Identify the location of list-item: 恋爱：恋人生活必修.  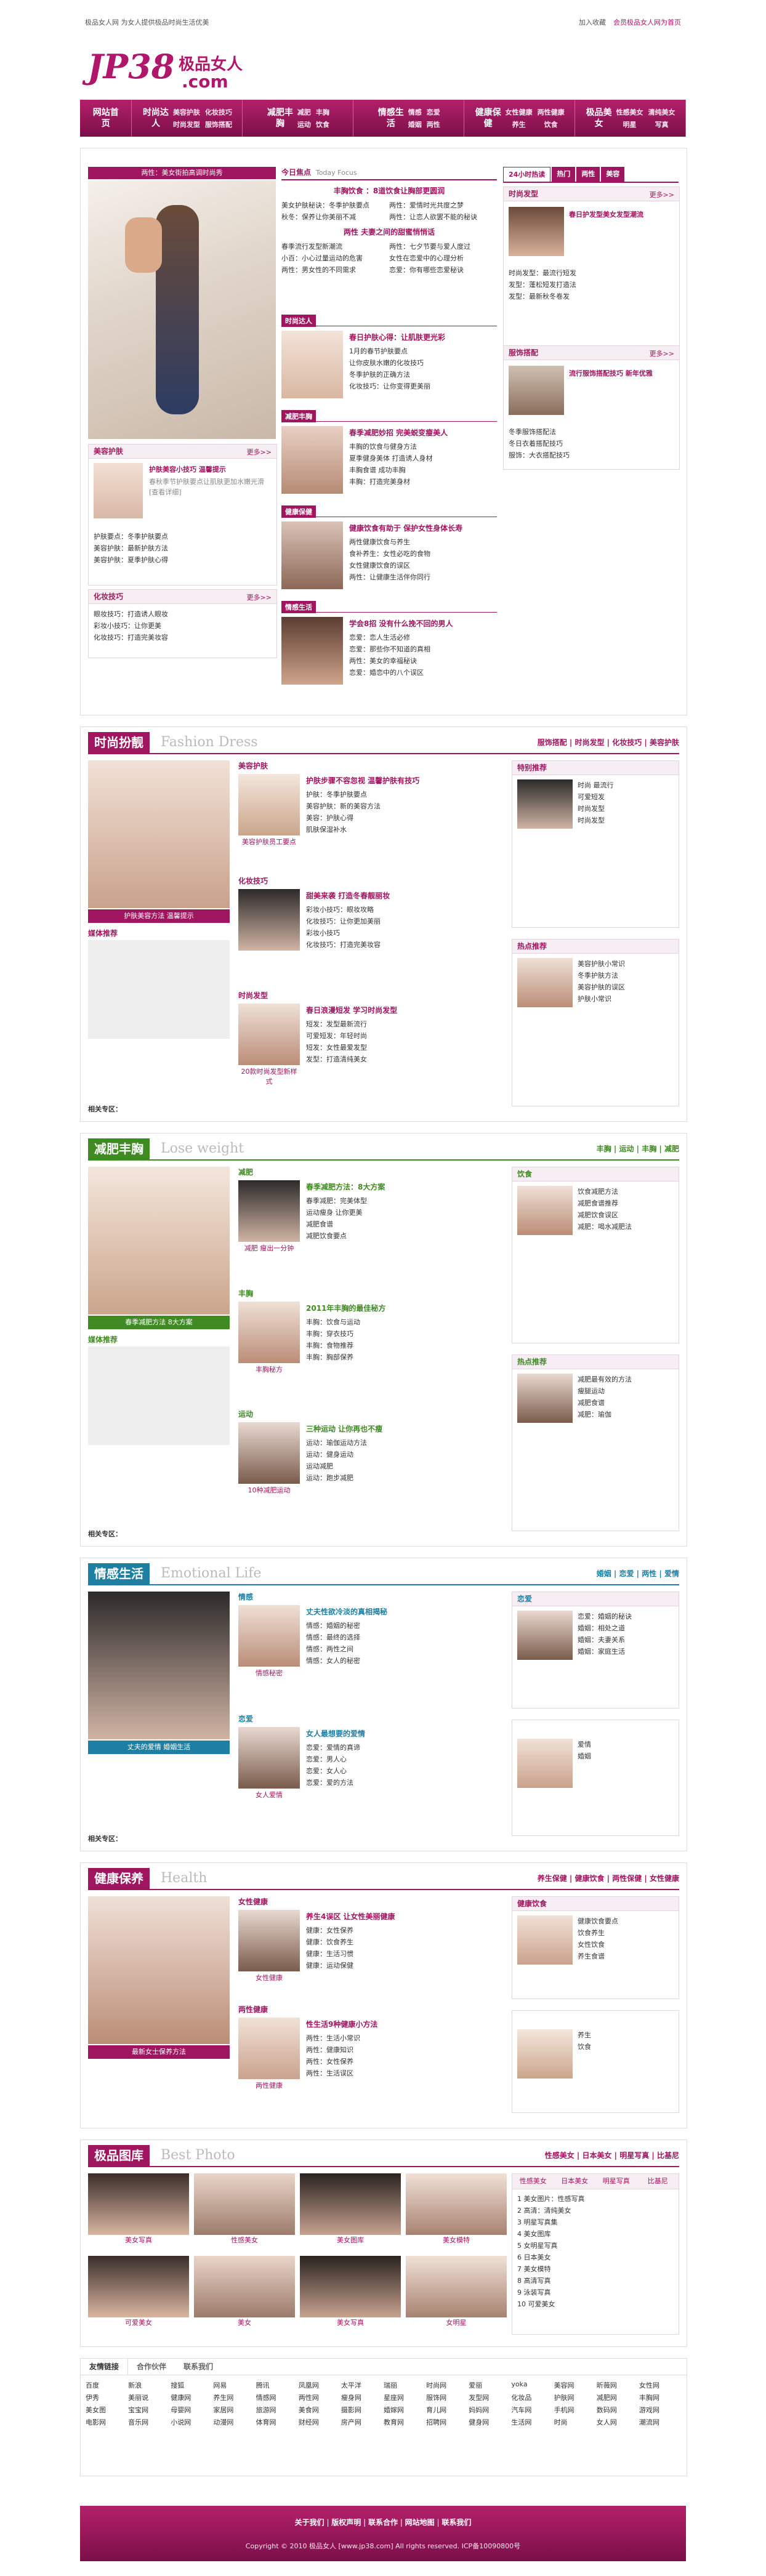
(423, 637).